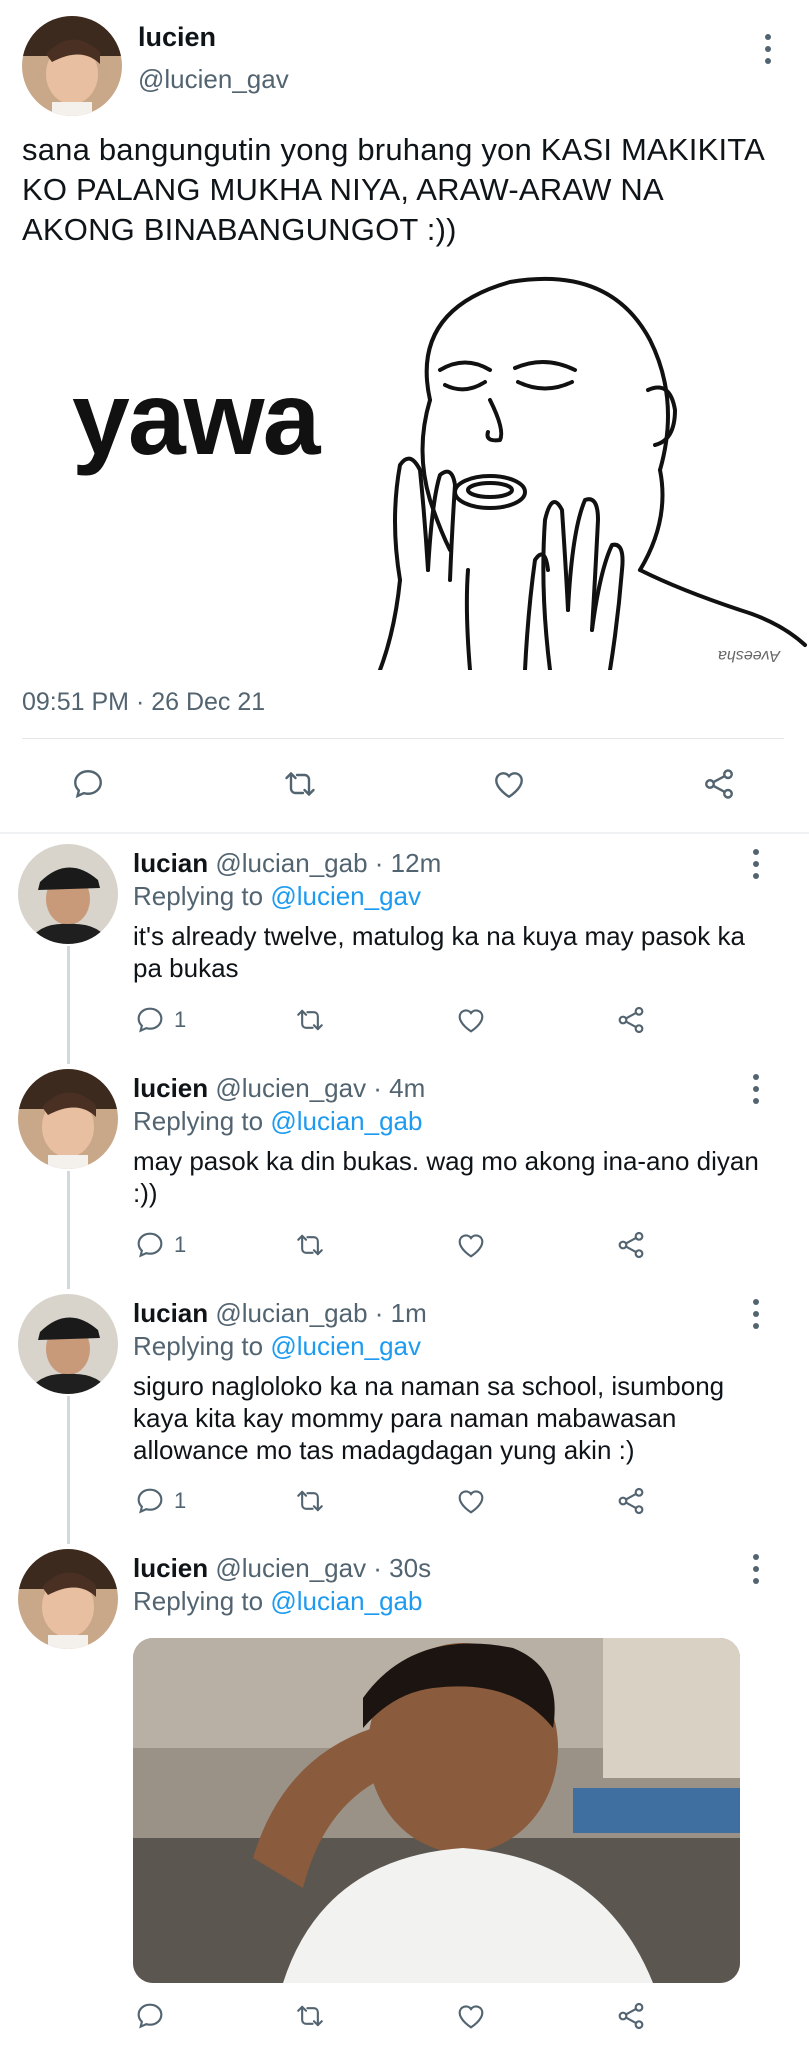 The height and width of the screenshot is (2048, 809). I want to click on divider, so click(403, 738).